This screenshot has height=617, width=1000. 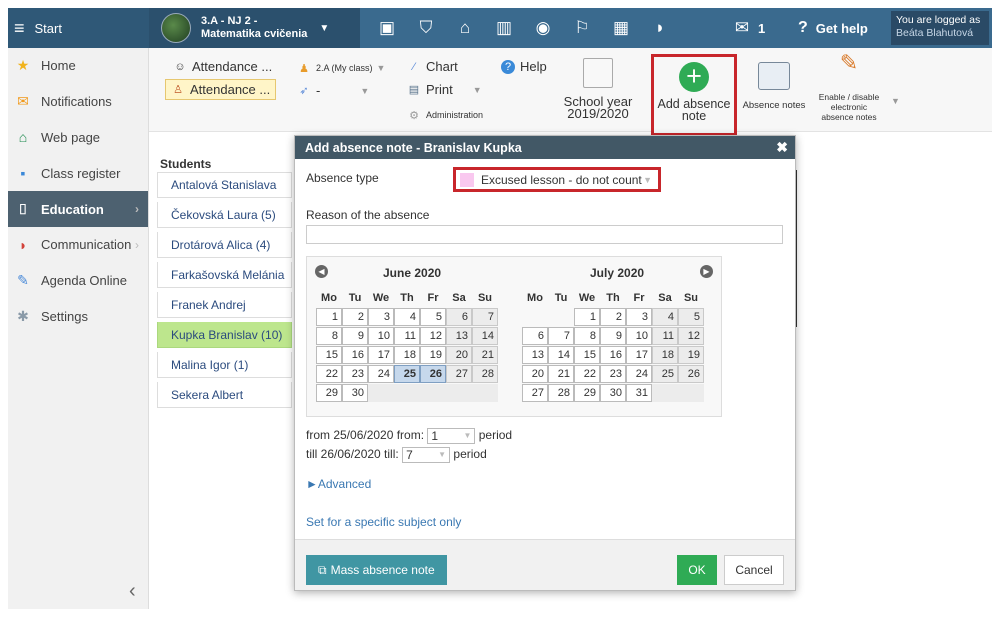 I want to click on sidebar-item-home: ★ Home, so click(x=78, y=66).